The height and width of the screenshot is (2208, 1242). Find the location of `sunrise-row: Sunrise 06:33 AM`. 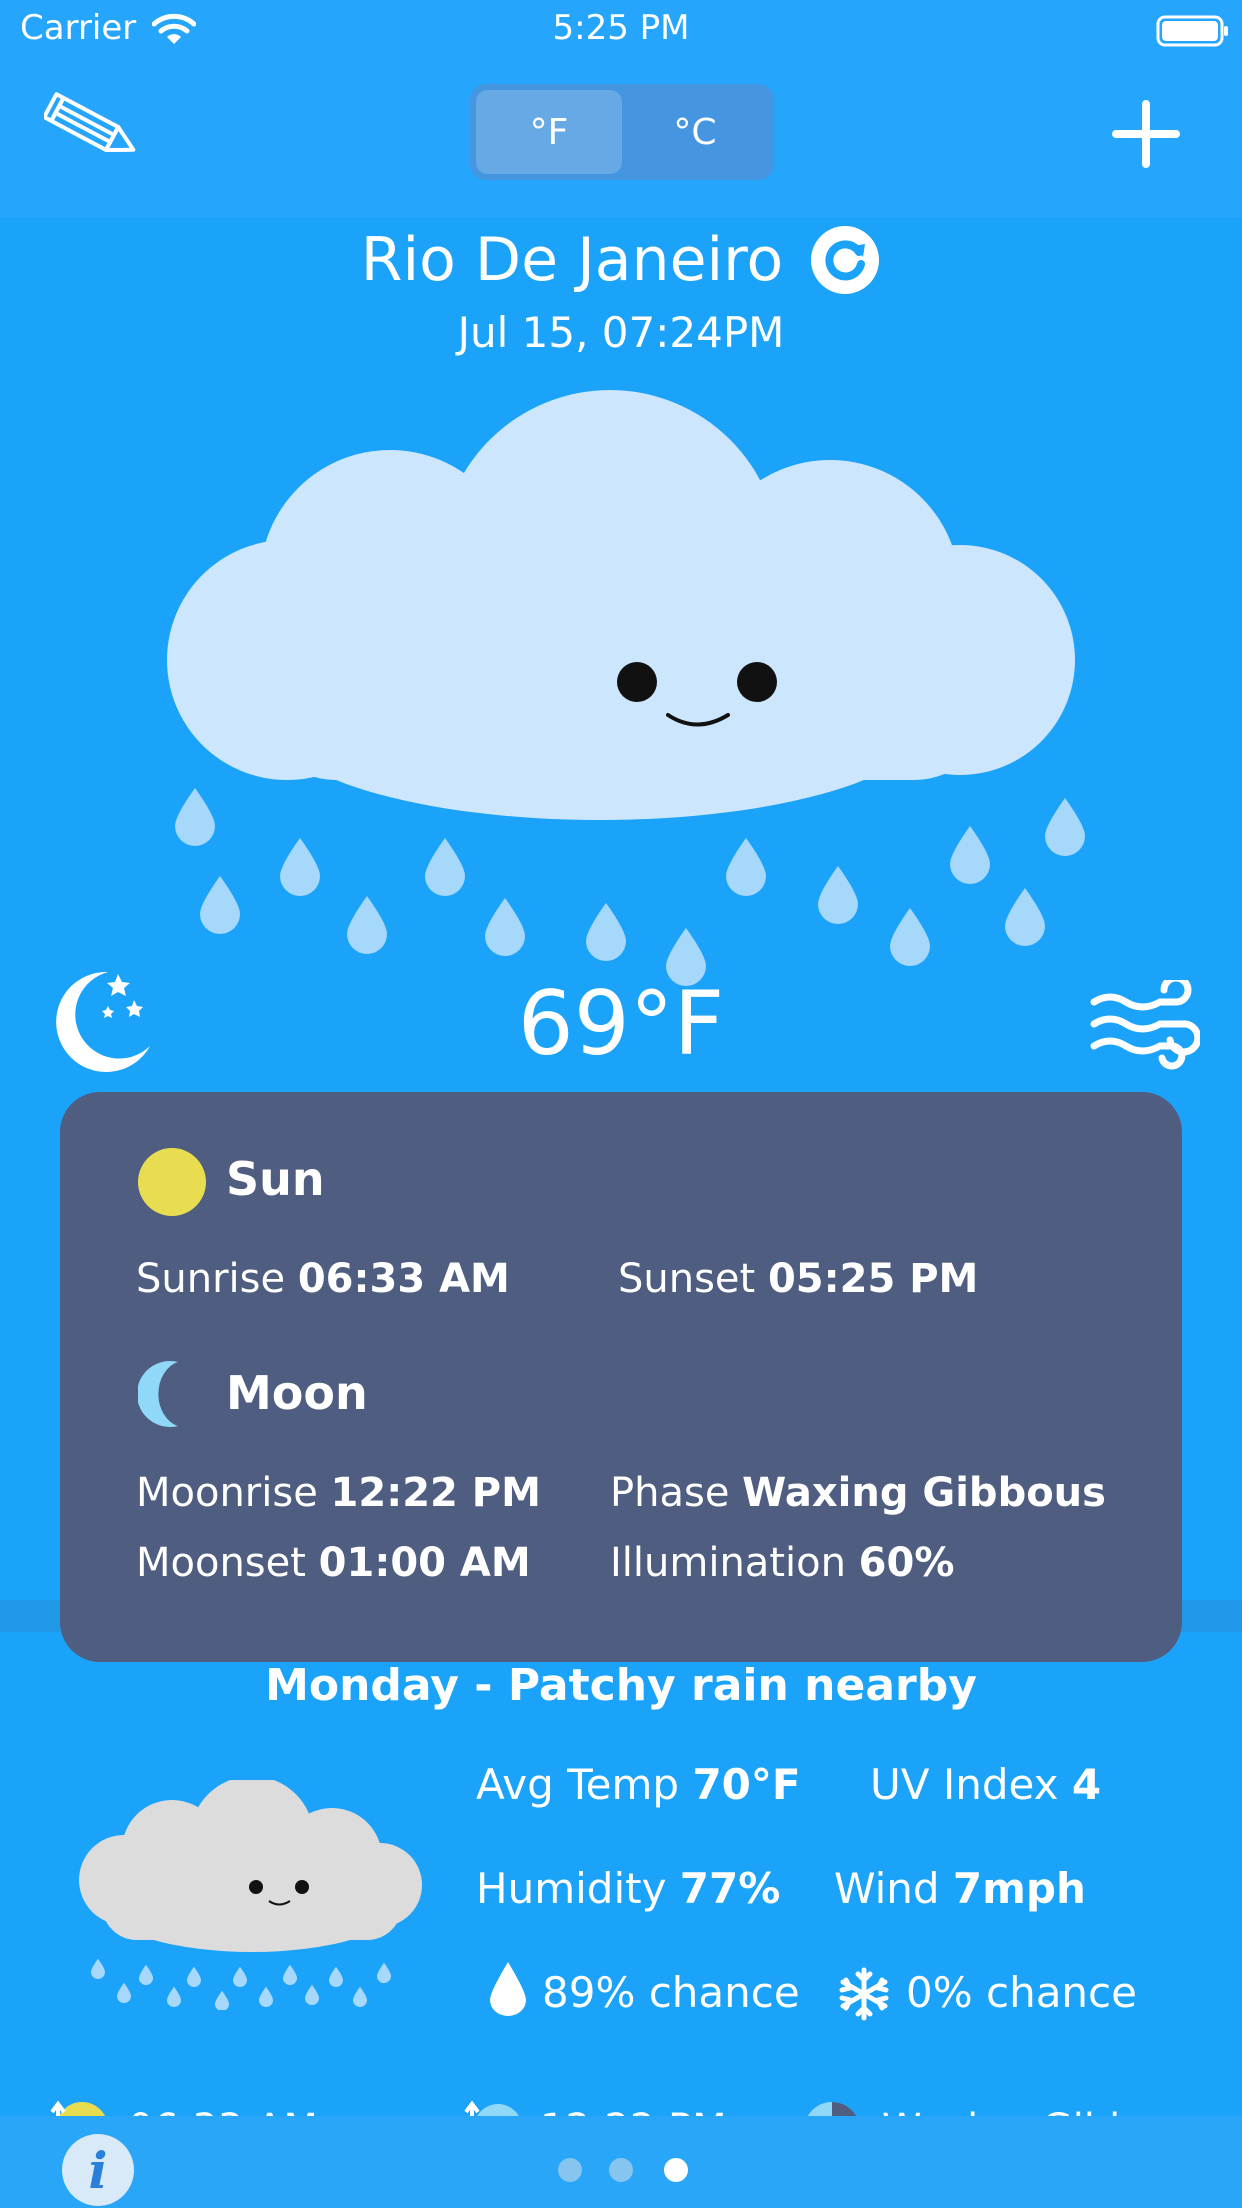

sunrise-row: Sunrise 06:33 AM is located at coordinates (323, 1279).